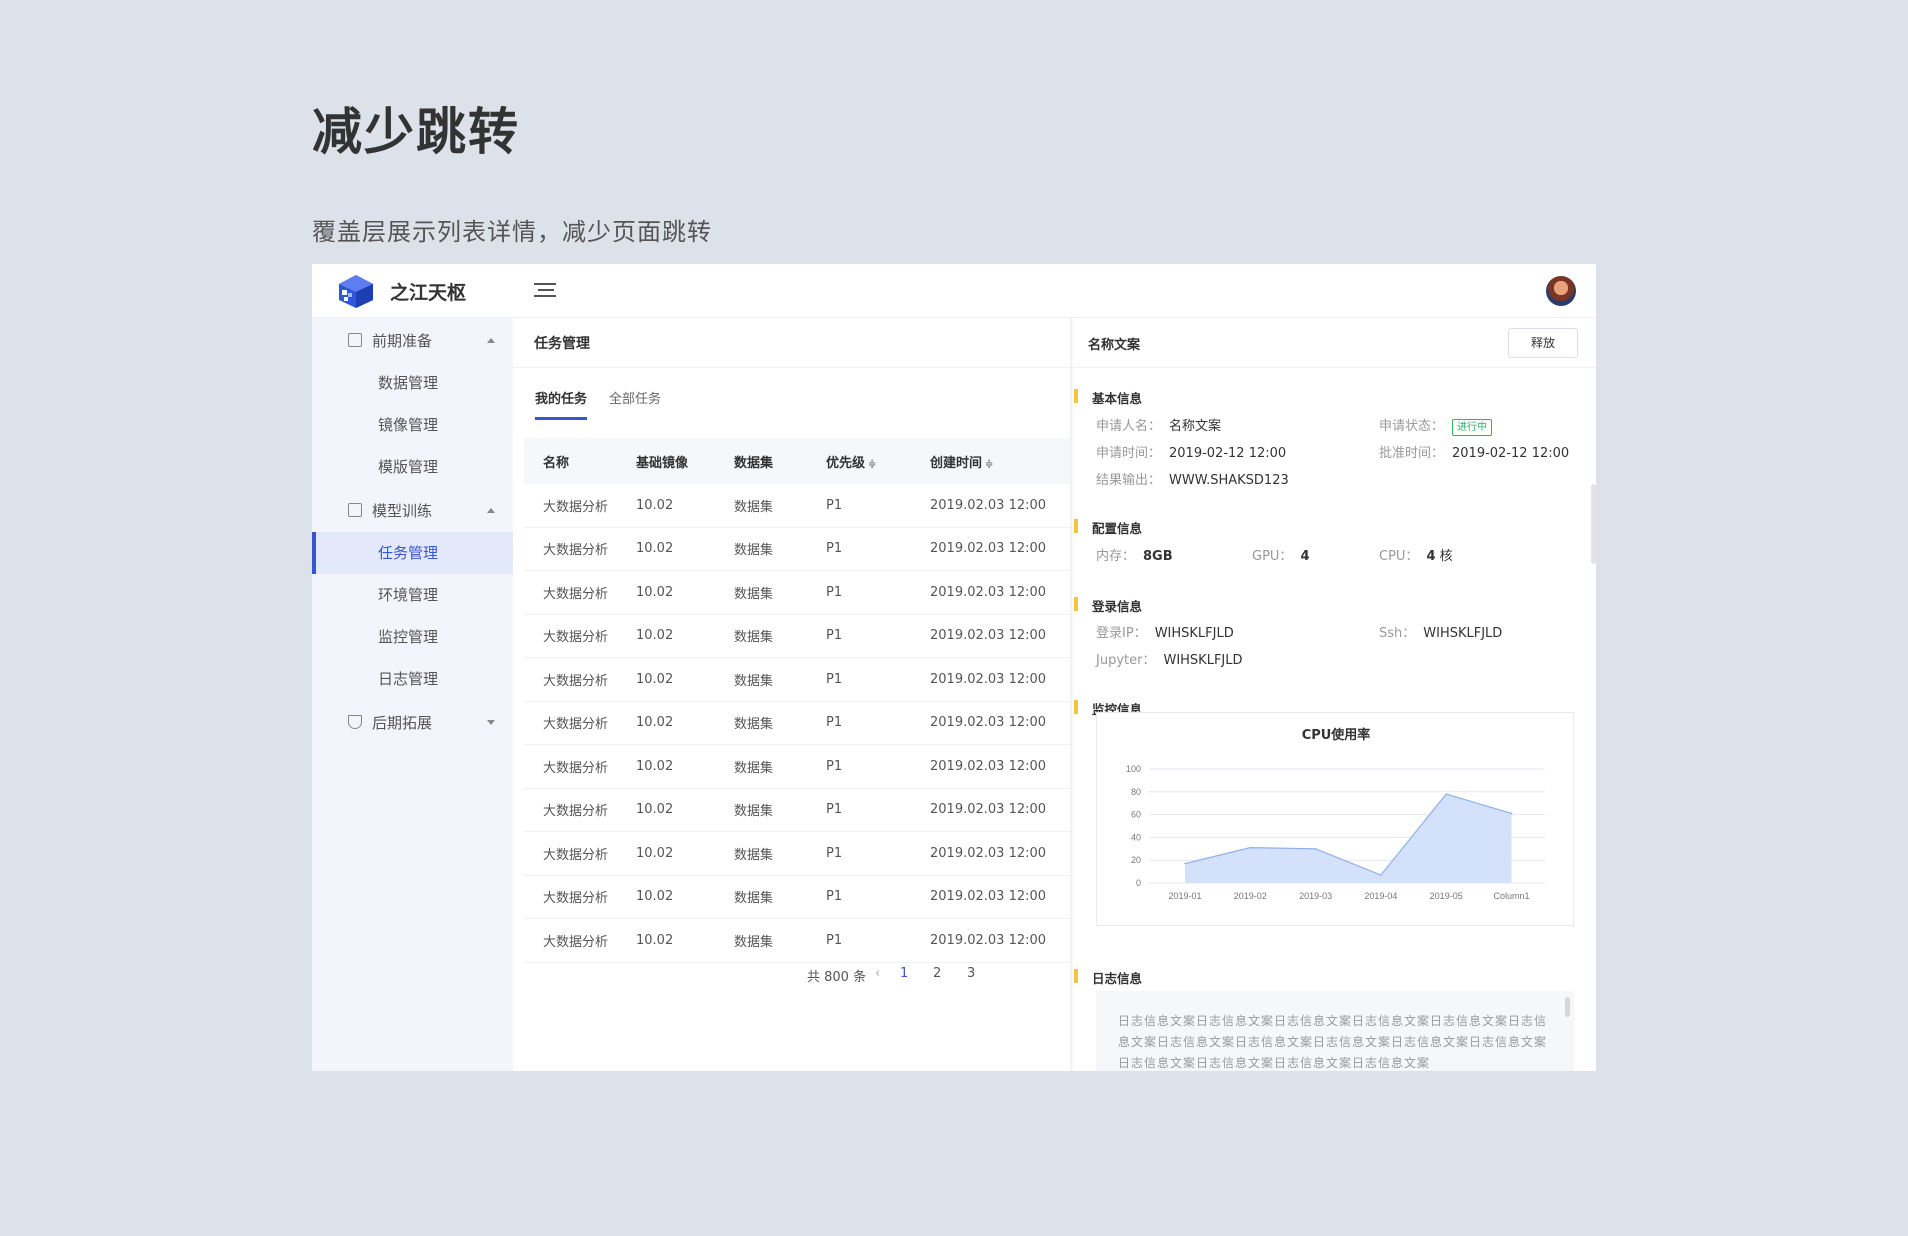  What do you see at coordinates (846, 463) in the screenshot?
I see `column-header-label: 优先级` at bounding box center [846, 463].